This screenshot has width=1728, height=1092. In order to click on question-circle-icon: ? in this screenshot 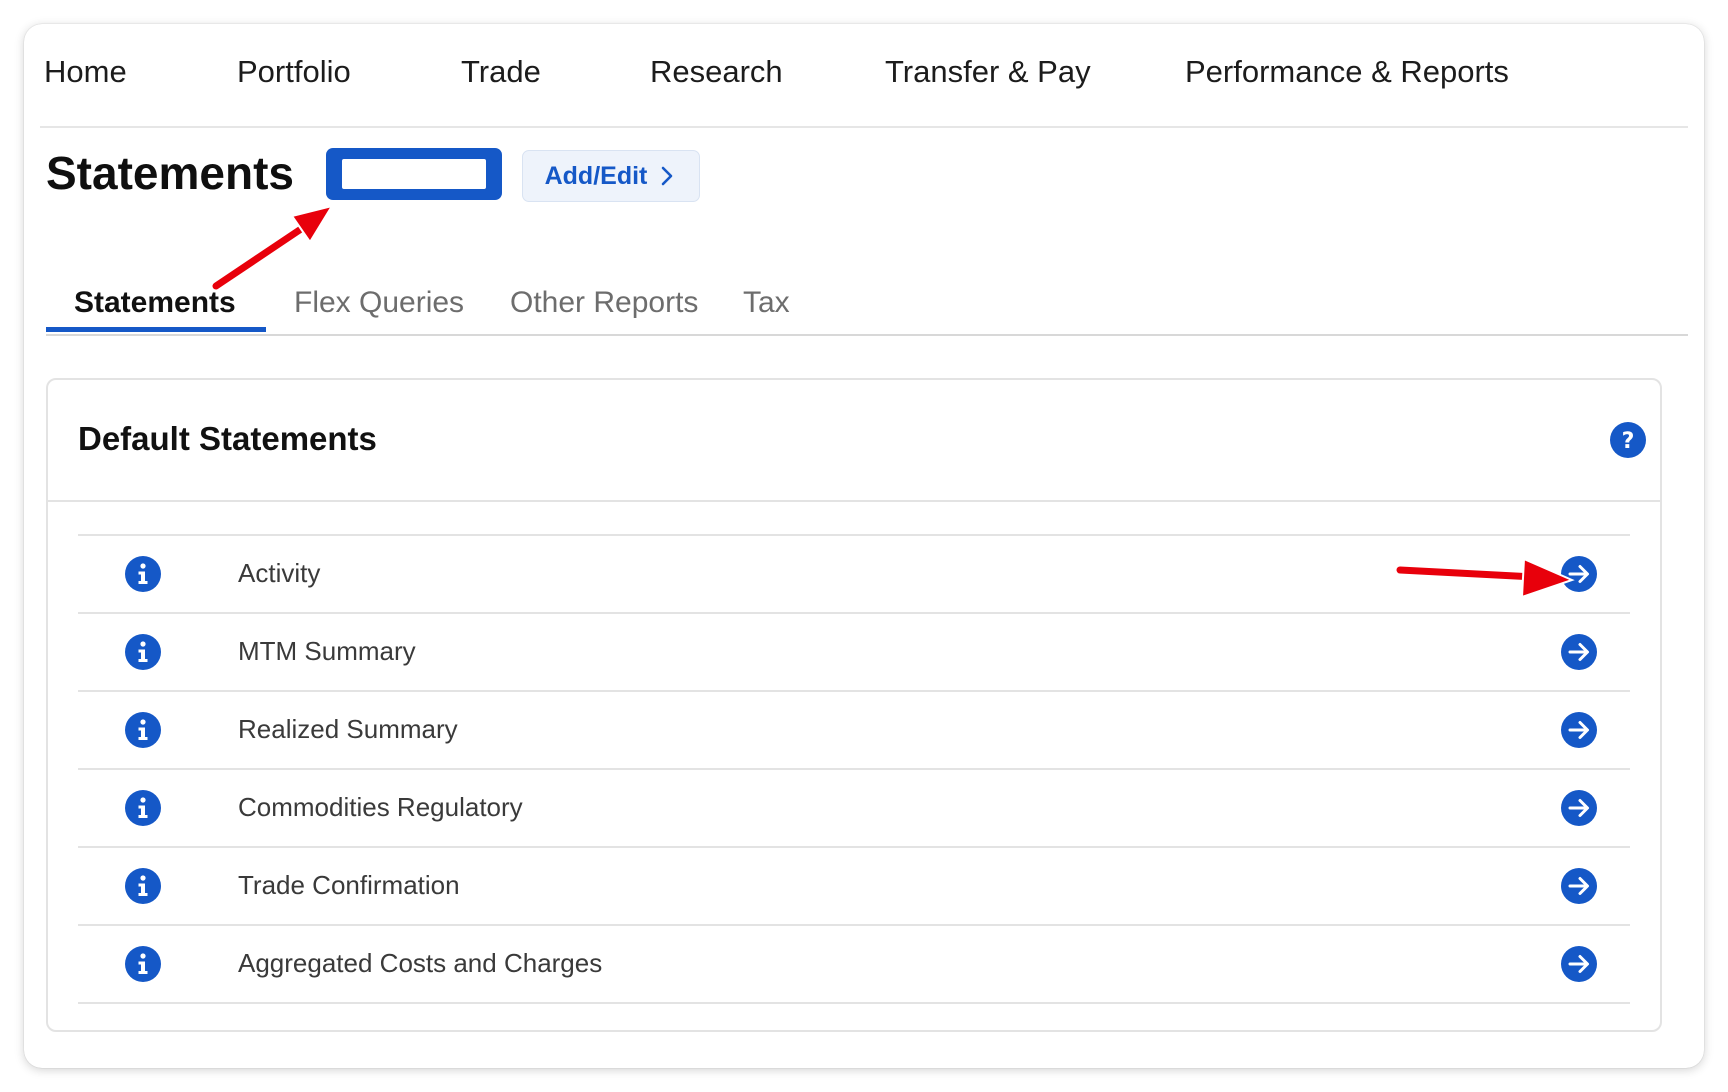, I will do `click(1628, 440)`.